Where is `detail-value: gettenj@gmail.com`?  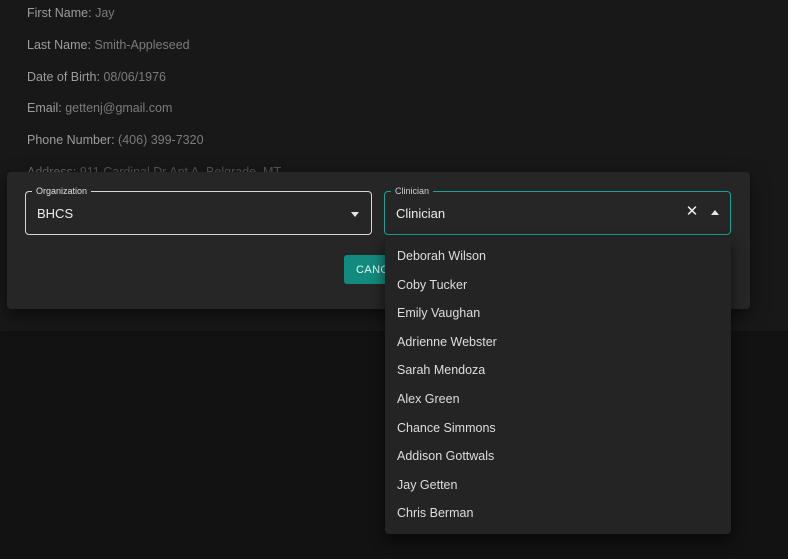
detail-value: gettenj@gmail.com is located at coordinates (119, 108).